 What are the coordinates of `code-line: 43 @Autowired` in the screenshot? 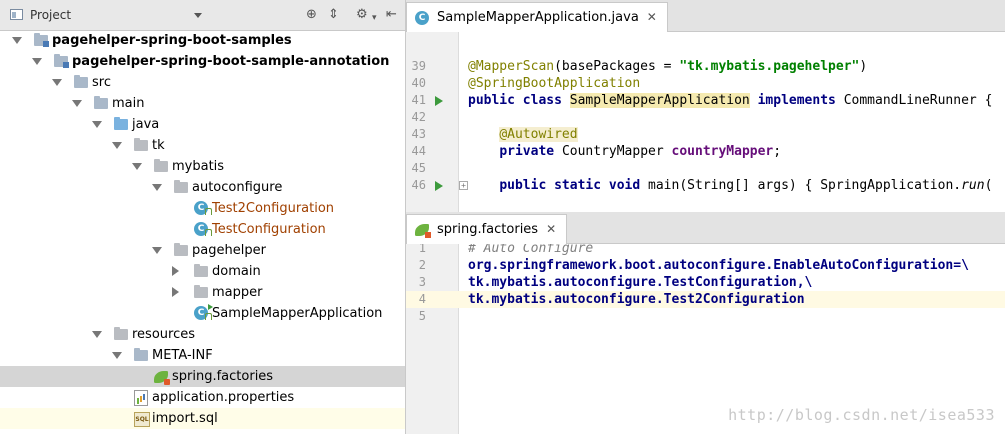 It's located at (705, 134).